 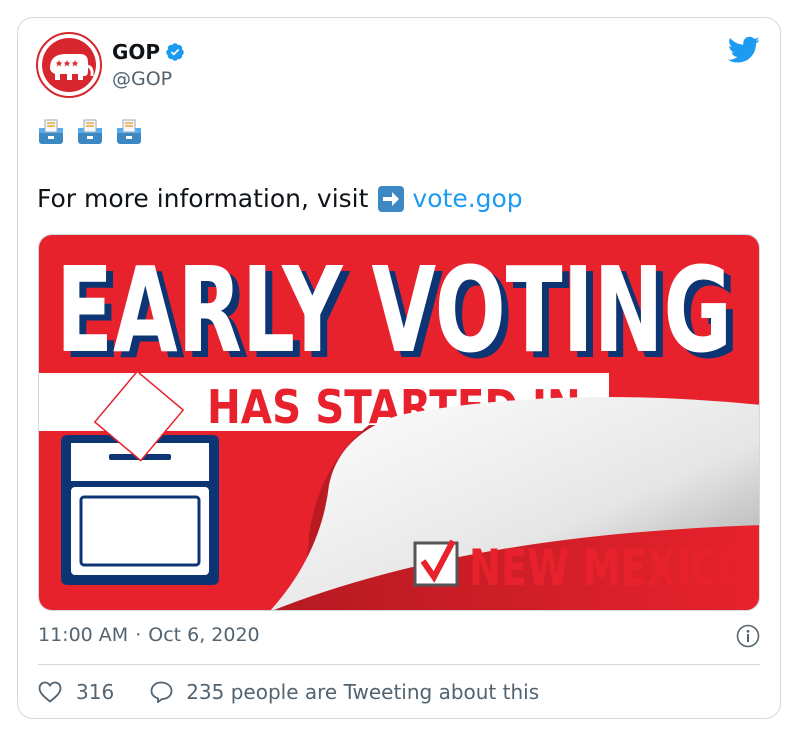 I want to click on tweet-timestamp: 11:00 AM · Oct 6, 2020, so click(x=149, y=635).